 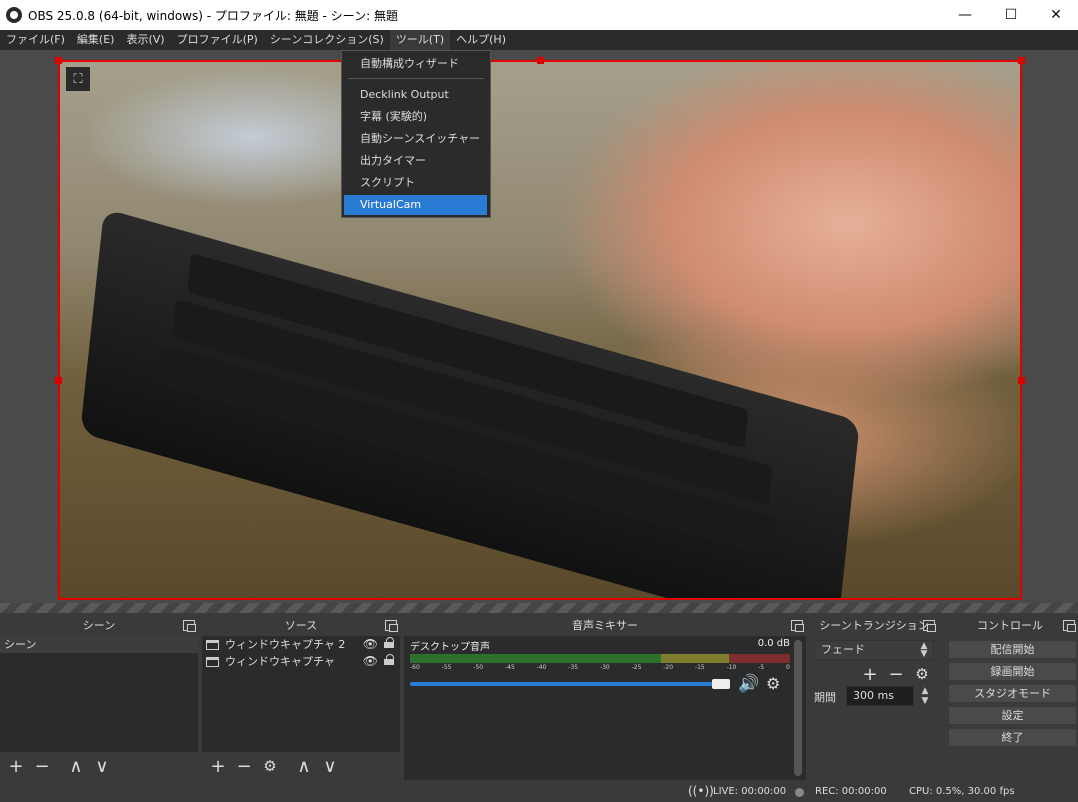 What do you see at coordinates (280, 661) in the screenshot?
I see `source-label: ウィンドウキャプチャ` at bounding box center [280, 661].